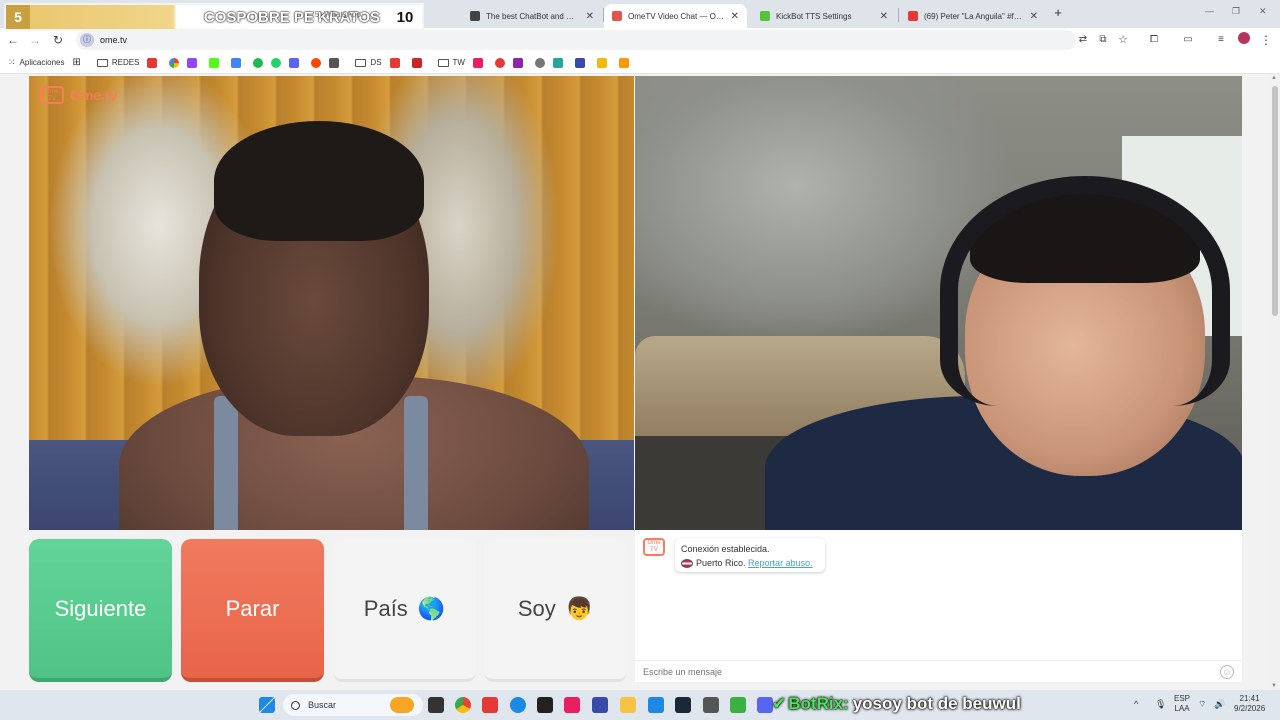  I want to click on maximize-icon: ❐, so click(1236, 11).